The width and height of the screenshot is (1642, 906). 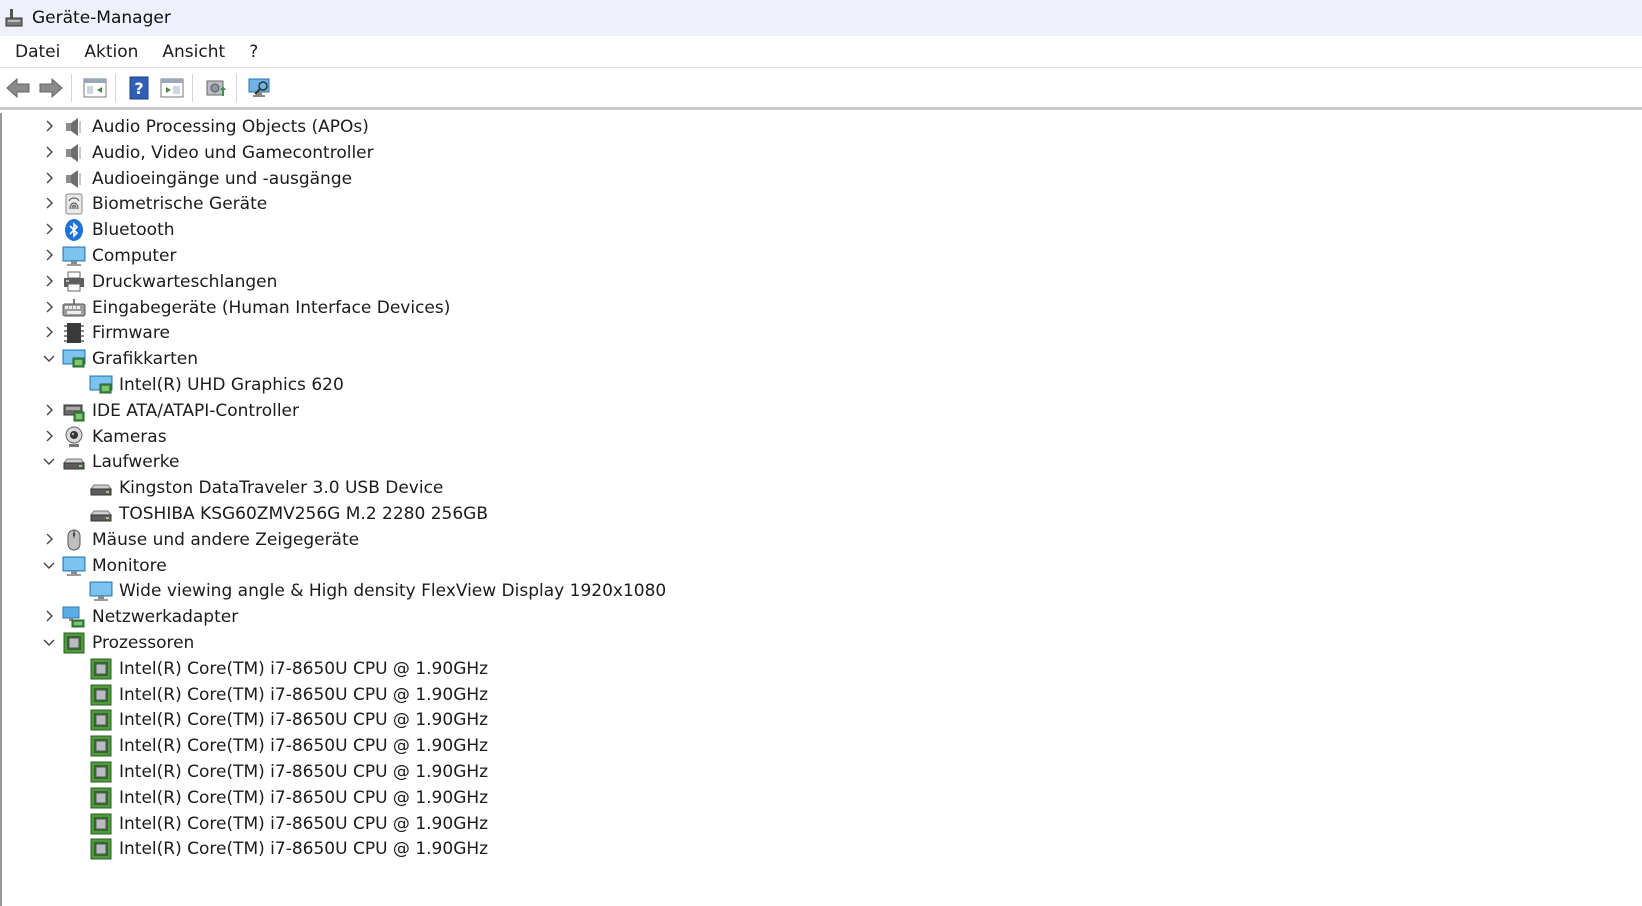 What do you see at coordinates (281, 488) in the screenshot?
I see `tree-item-label: Kingston DataTraveler 3.0 USB Device` at bounding box center [281, 488].